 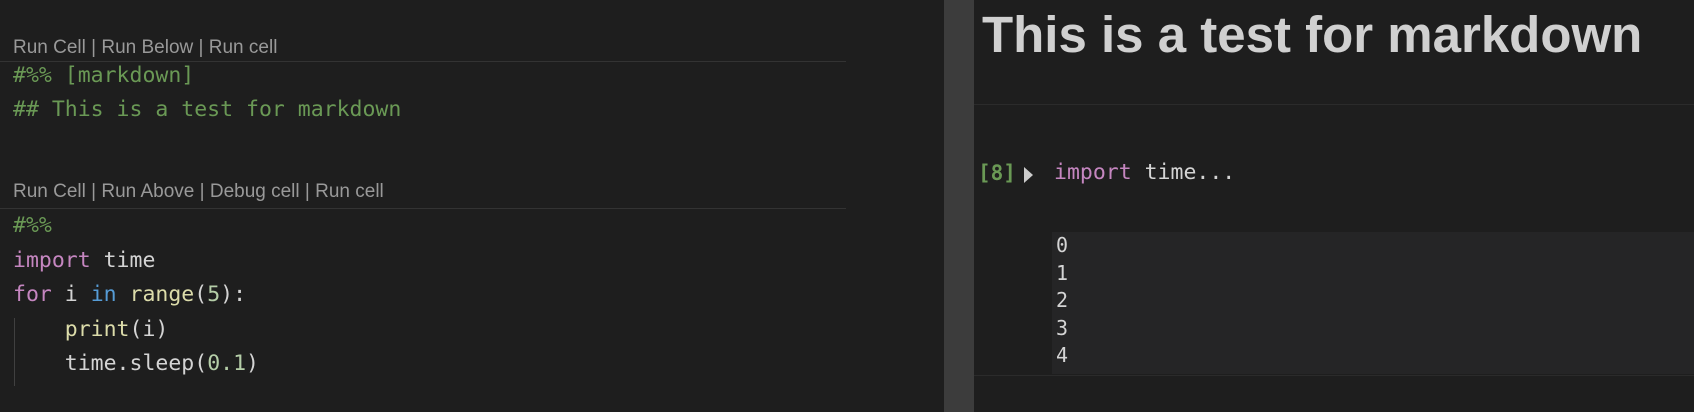 I want to click on codelens-cell-1: Run Cell | Run Below | Run cell, so click(x=145, y=48).